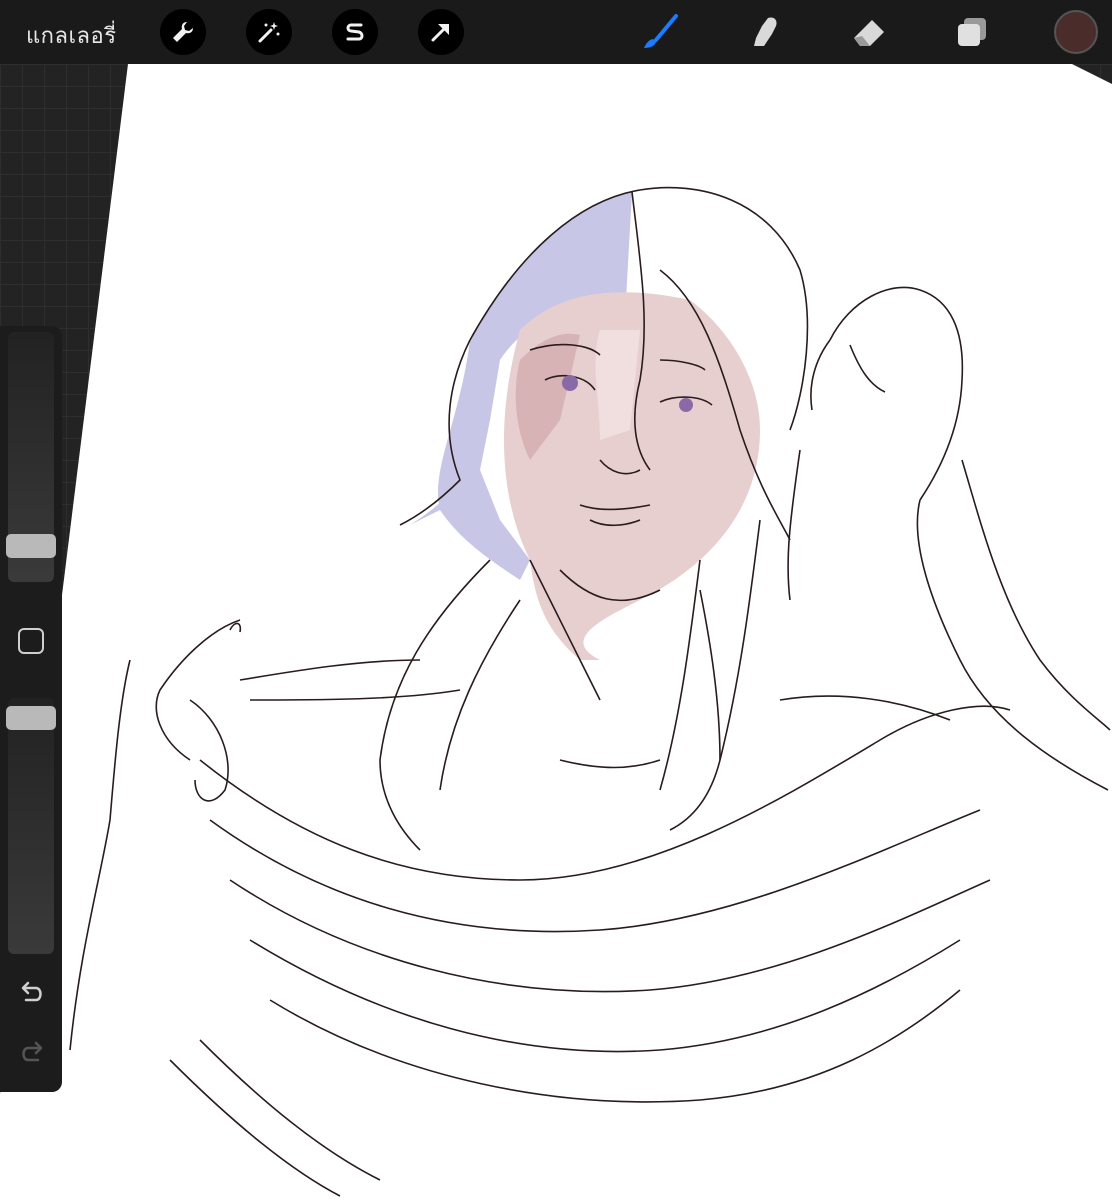 Image resolution: width=1112 pixels, height=1200 pixels. I want to click on opacity-slider, so click(31, 826).